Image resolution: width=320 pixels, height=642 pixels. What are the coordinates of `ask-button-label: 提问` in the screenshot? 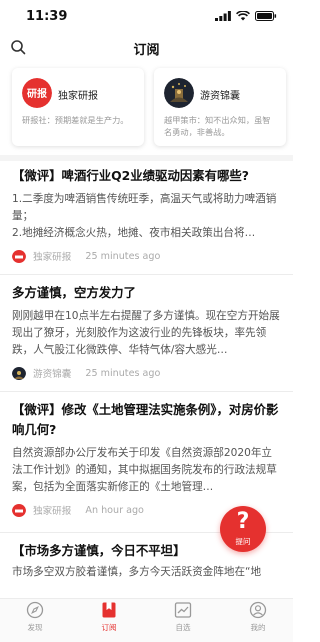 It's located at (243, 541).